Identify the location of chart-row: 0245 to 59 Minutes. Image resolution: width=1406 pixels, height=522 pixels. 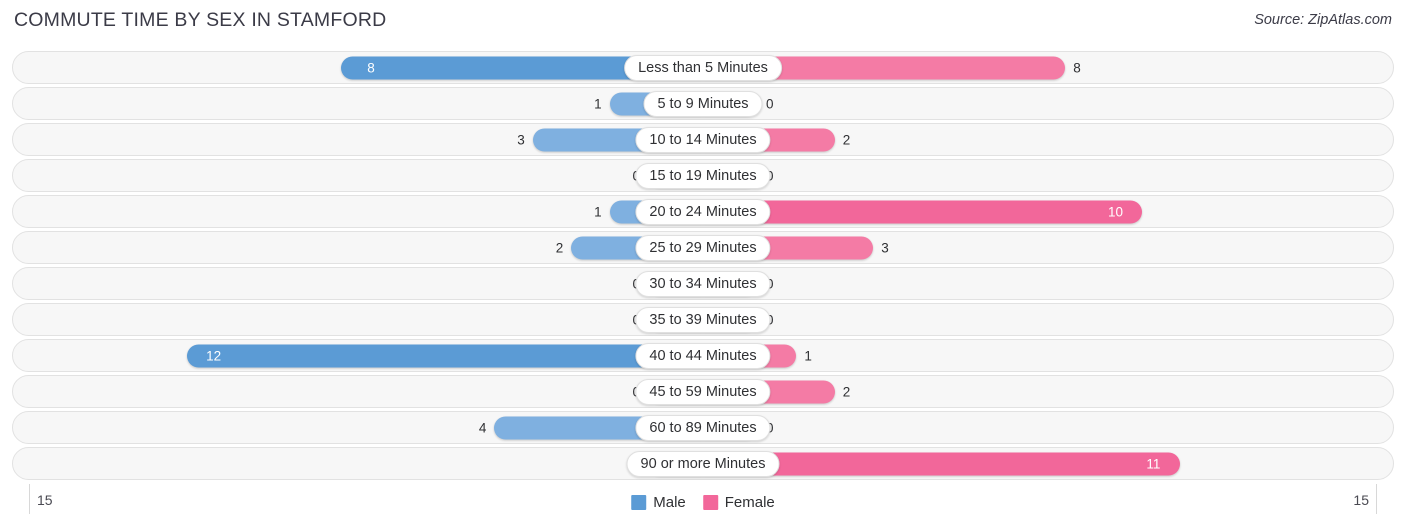
(703, 391).